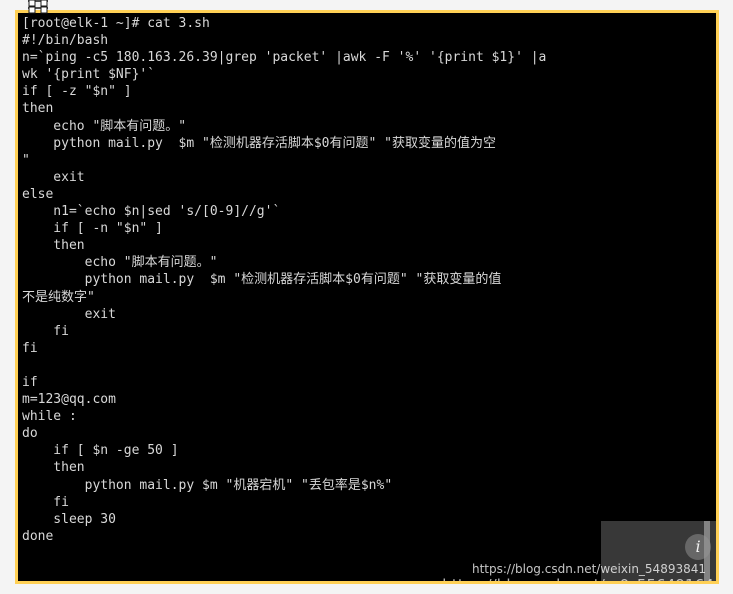 This screenshot has height=594, width=733. What do you see at coordinates (69, 400) in the screenshot?
I see `terminal-line: m=123@qq.com` at bounding box center [69, 400].